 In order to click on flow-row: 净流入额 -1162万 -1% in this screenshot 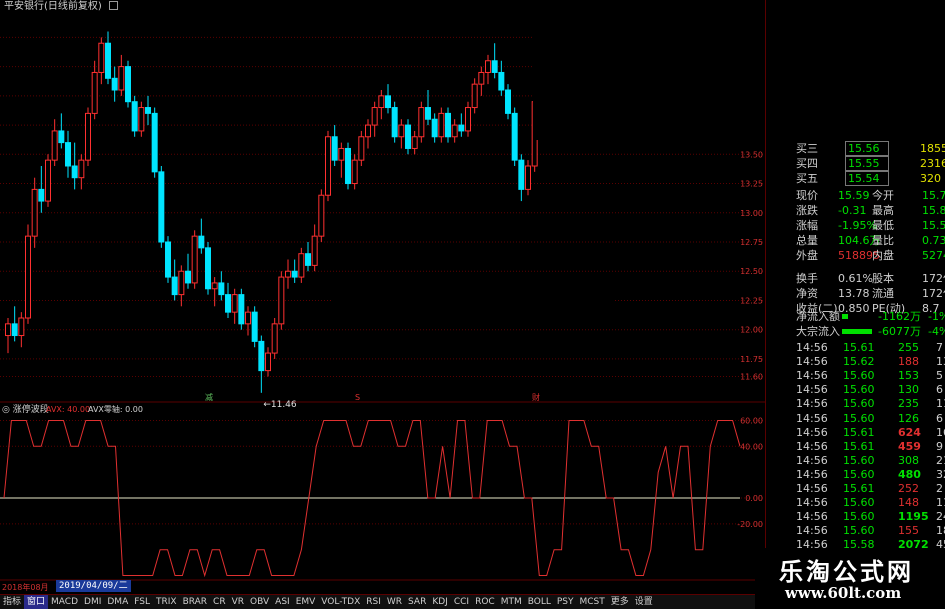, I will do `click(867, 316)`.